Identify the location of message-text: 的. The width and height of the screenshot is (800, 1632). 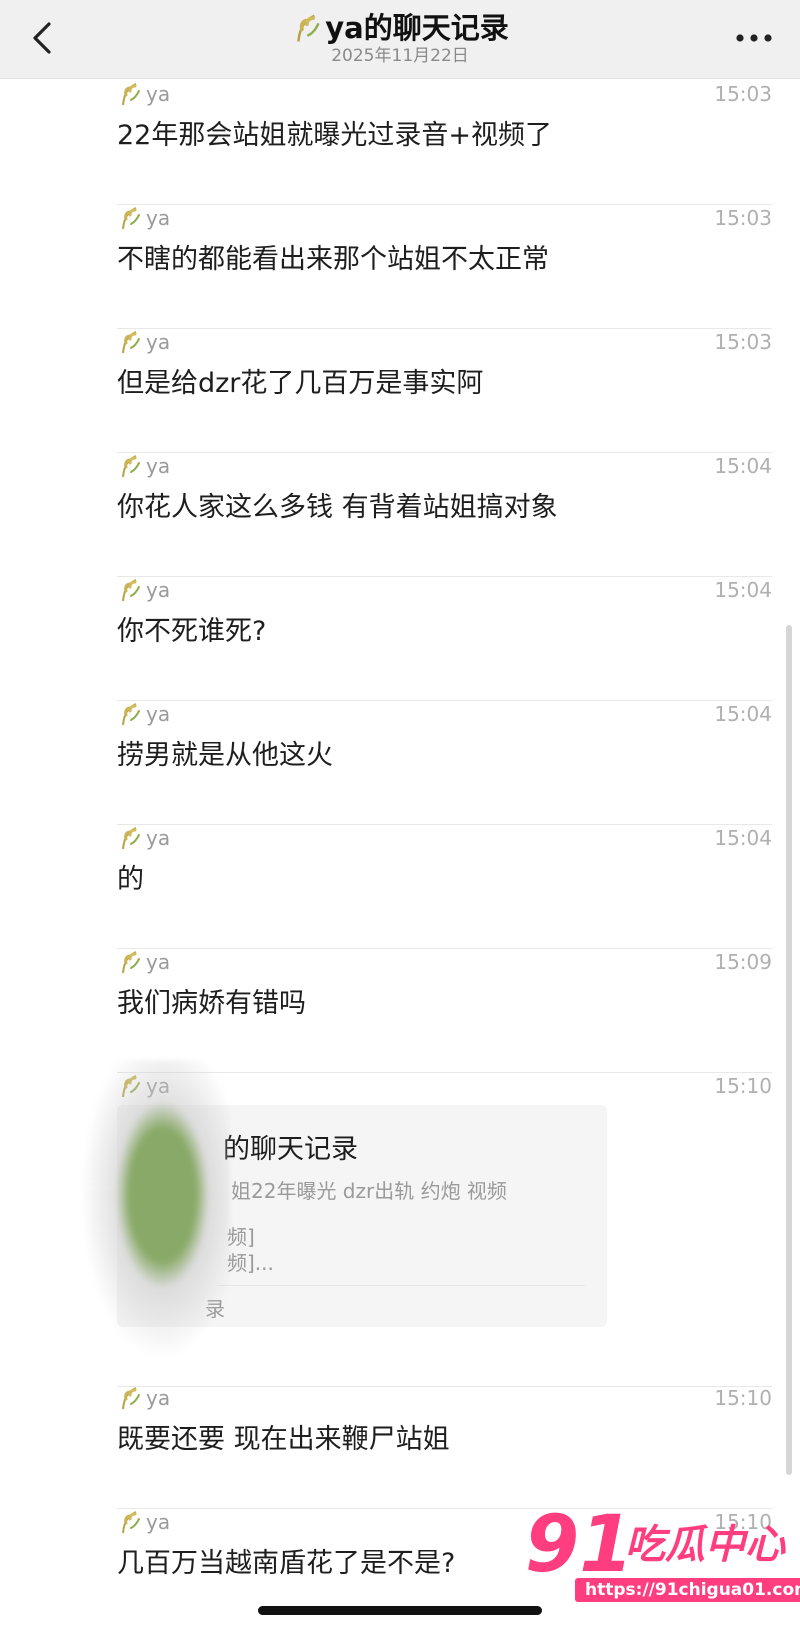
(130, 879).